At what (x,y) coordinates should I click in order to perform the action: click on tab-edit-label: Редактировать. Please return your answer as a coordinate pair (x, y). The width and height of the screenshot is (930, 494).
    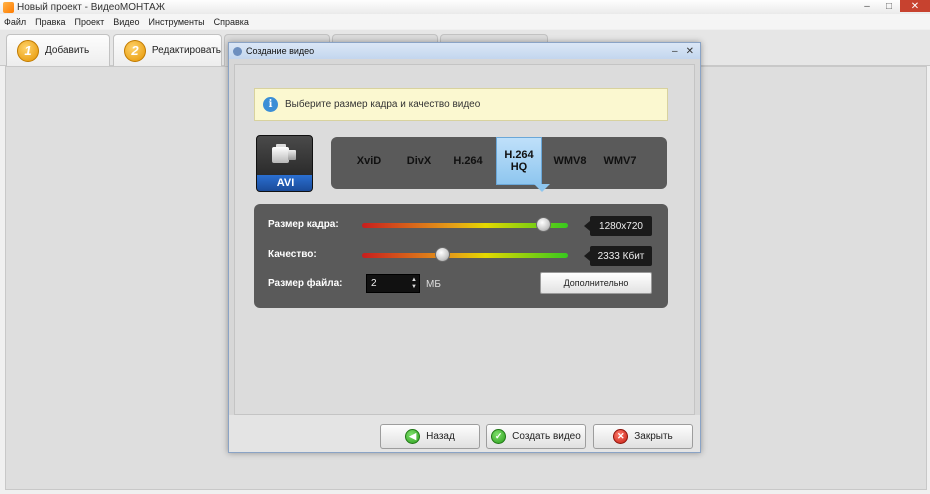
    Looking at the image, I should click on (186, 50).